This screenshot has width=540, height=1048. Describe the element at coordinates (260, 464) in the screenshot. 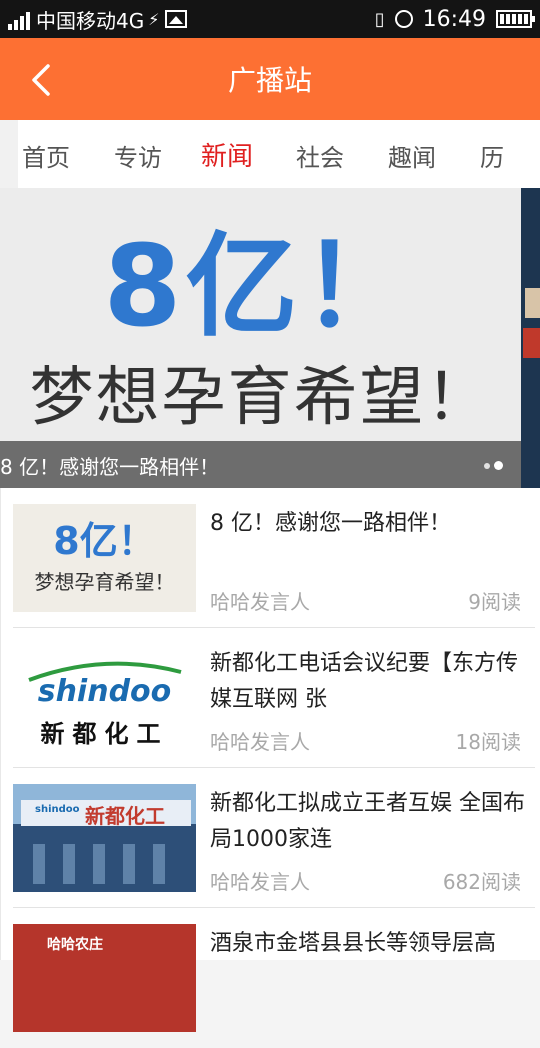

I see `banner-caption-bar: 8 亿！感谢您一路相伴！` at that location.